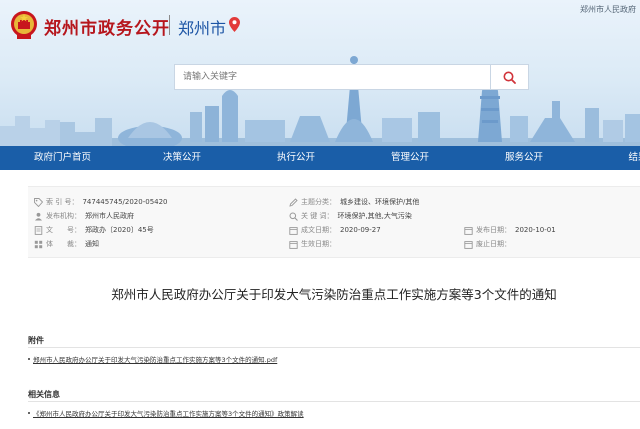  I want to click on meta-date-published: 发布日期： 2020-10-01, so click(510, 230).